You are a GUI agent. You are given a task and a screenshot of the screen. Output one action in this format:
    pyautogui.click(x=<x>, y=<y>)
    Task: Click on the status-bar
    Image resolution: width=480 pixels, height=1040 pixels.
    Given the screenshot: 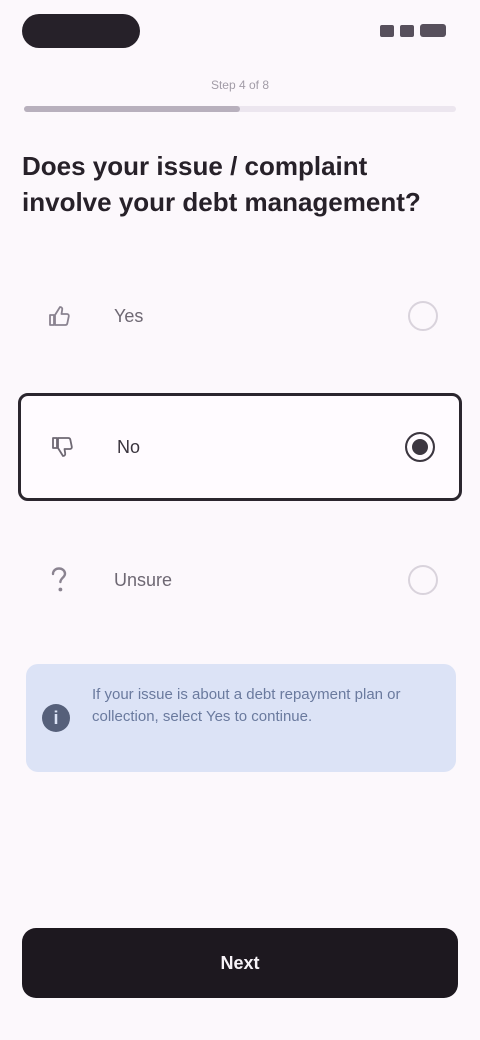 What is the action you would take?
    pyautogui.click(x=240, y=32)
    